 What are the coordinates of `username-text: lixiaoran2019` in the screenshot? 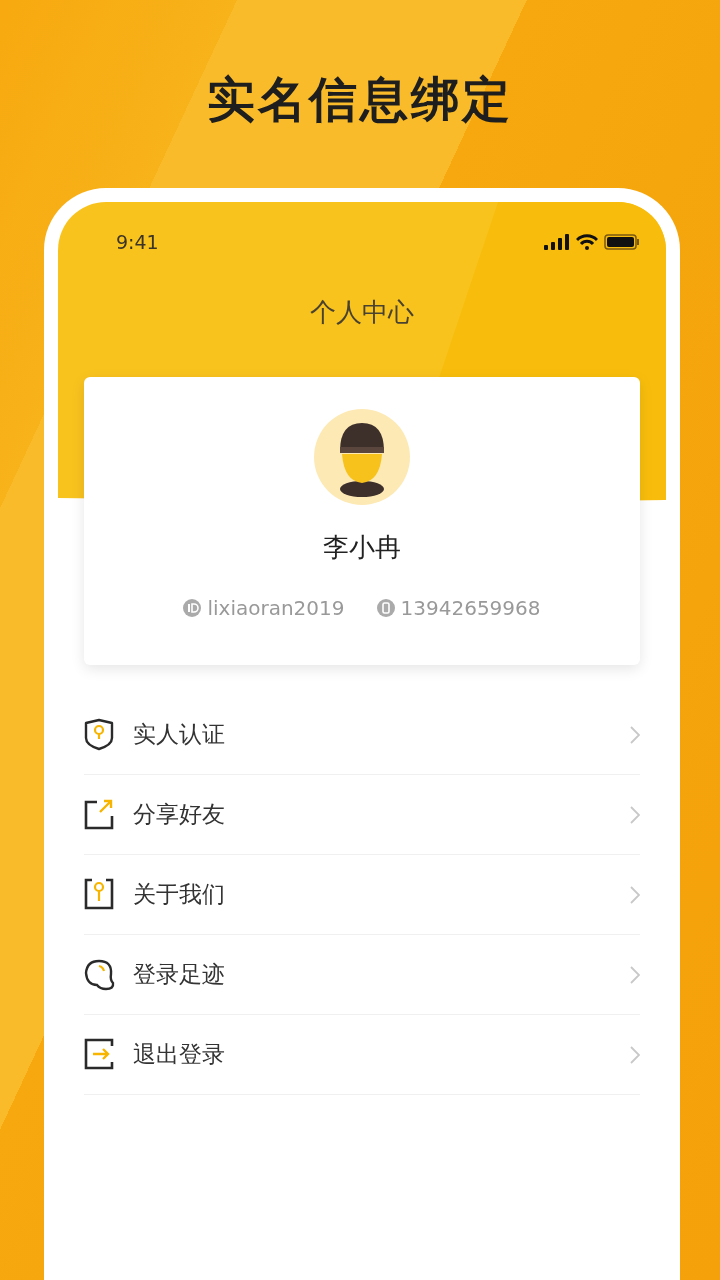 It's located at (276, 608).